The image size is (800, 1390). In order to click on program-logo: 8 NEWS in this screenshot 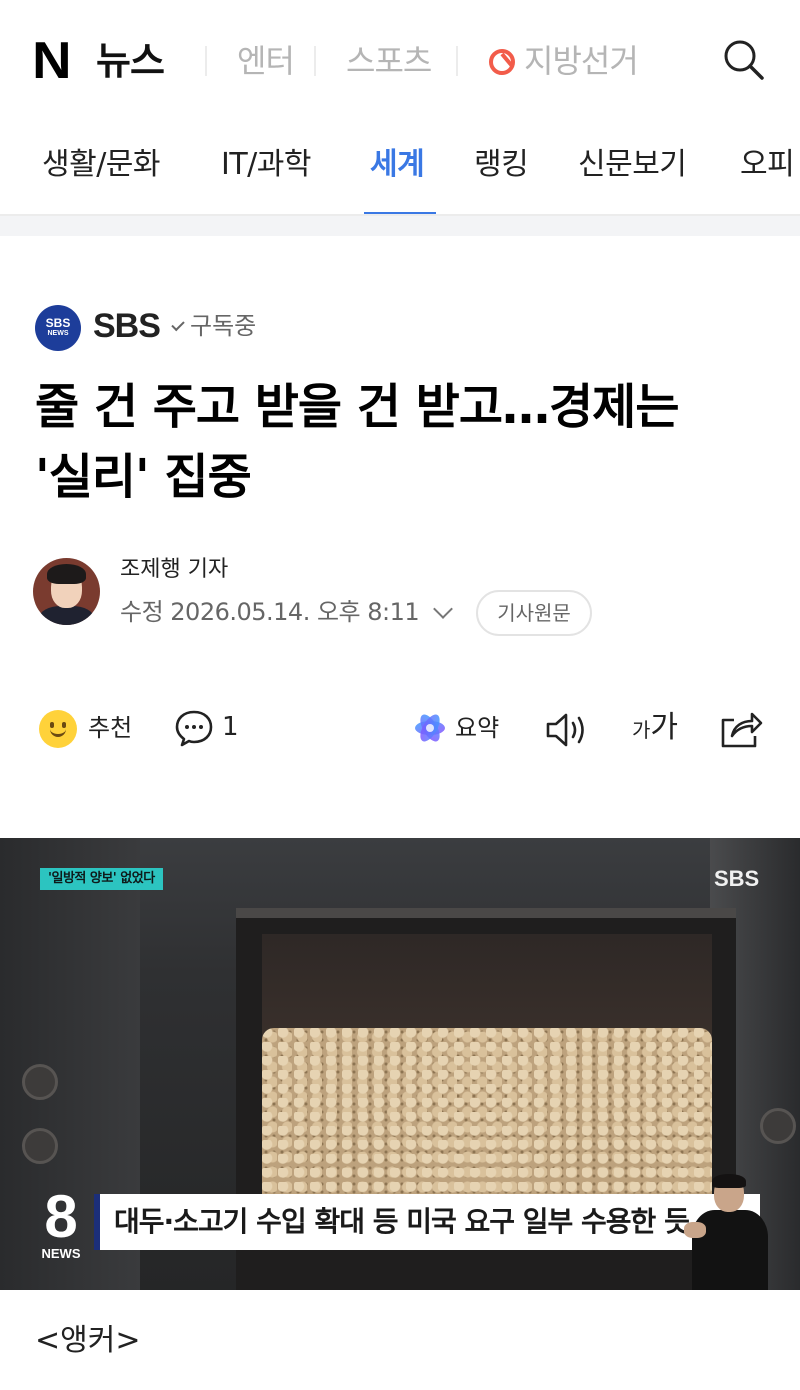, I will do `click(61, 1222)`.